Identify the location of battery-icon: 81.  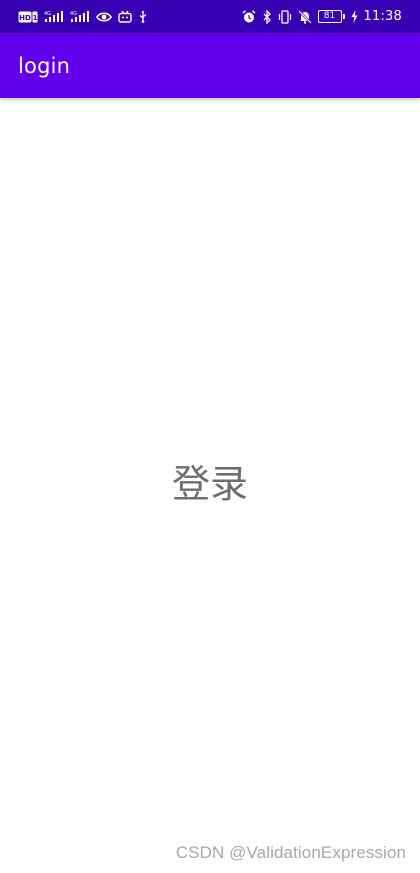
(331, 17).